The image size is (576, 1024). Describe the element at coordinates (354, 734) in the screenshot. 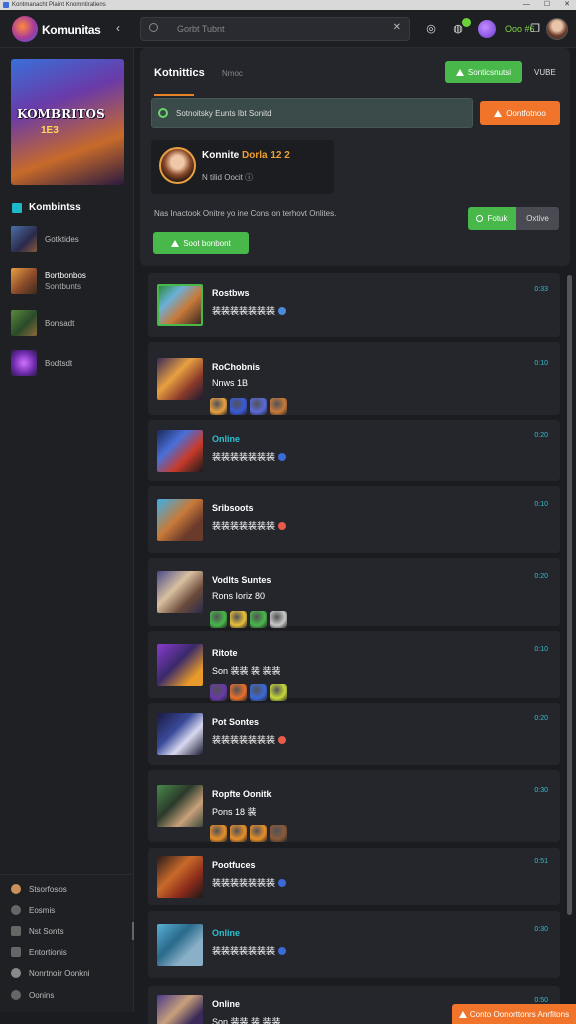

I see `feed-row: Pot Sontes 0:20 装装装装装装装` at that location.